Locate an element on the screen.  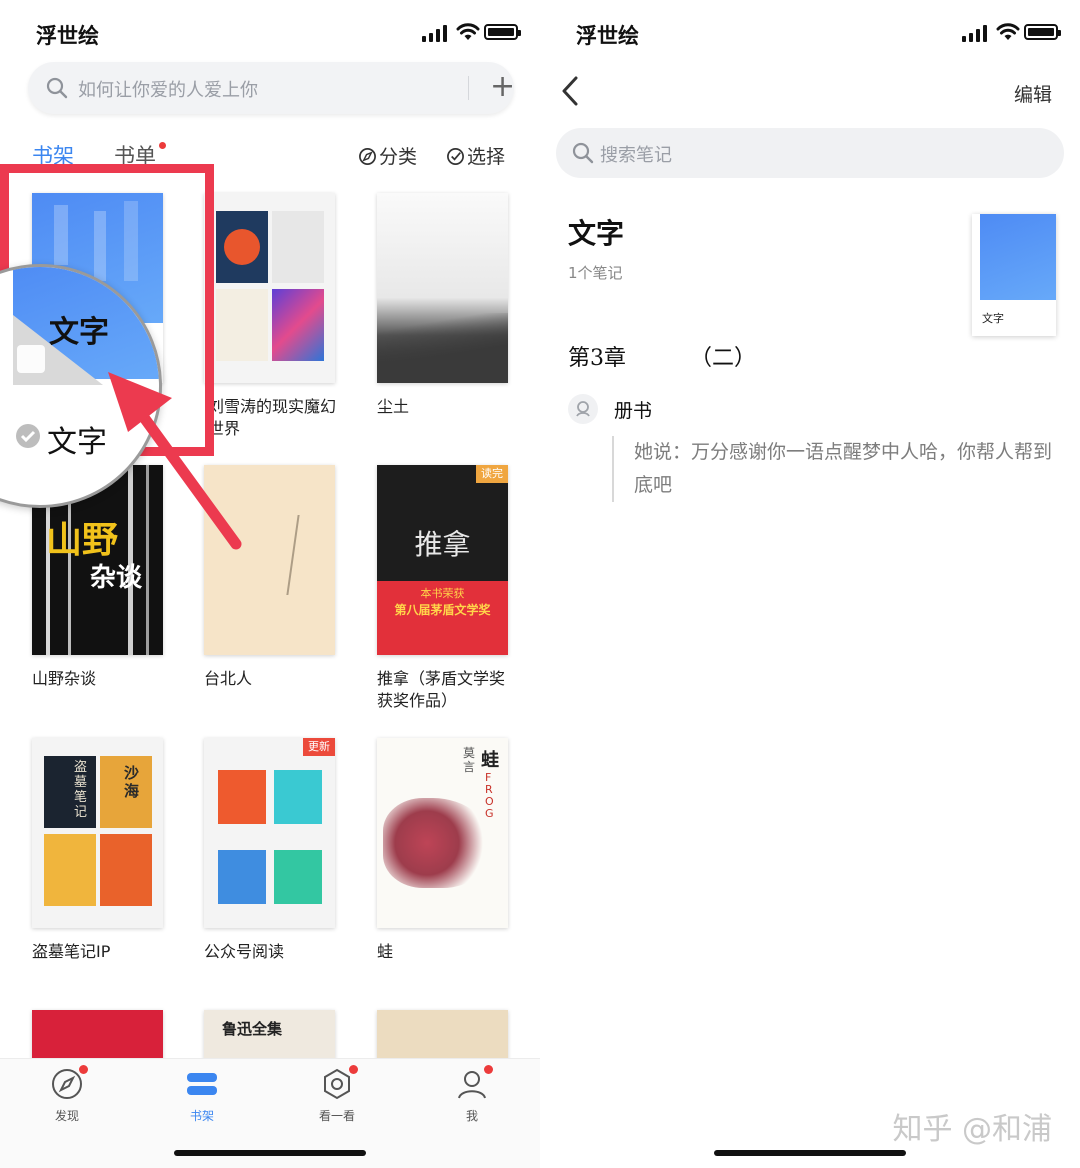
avatar is located at coordinates (583, 409).